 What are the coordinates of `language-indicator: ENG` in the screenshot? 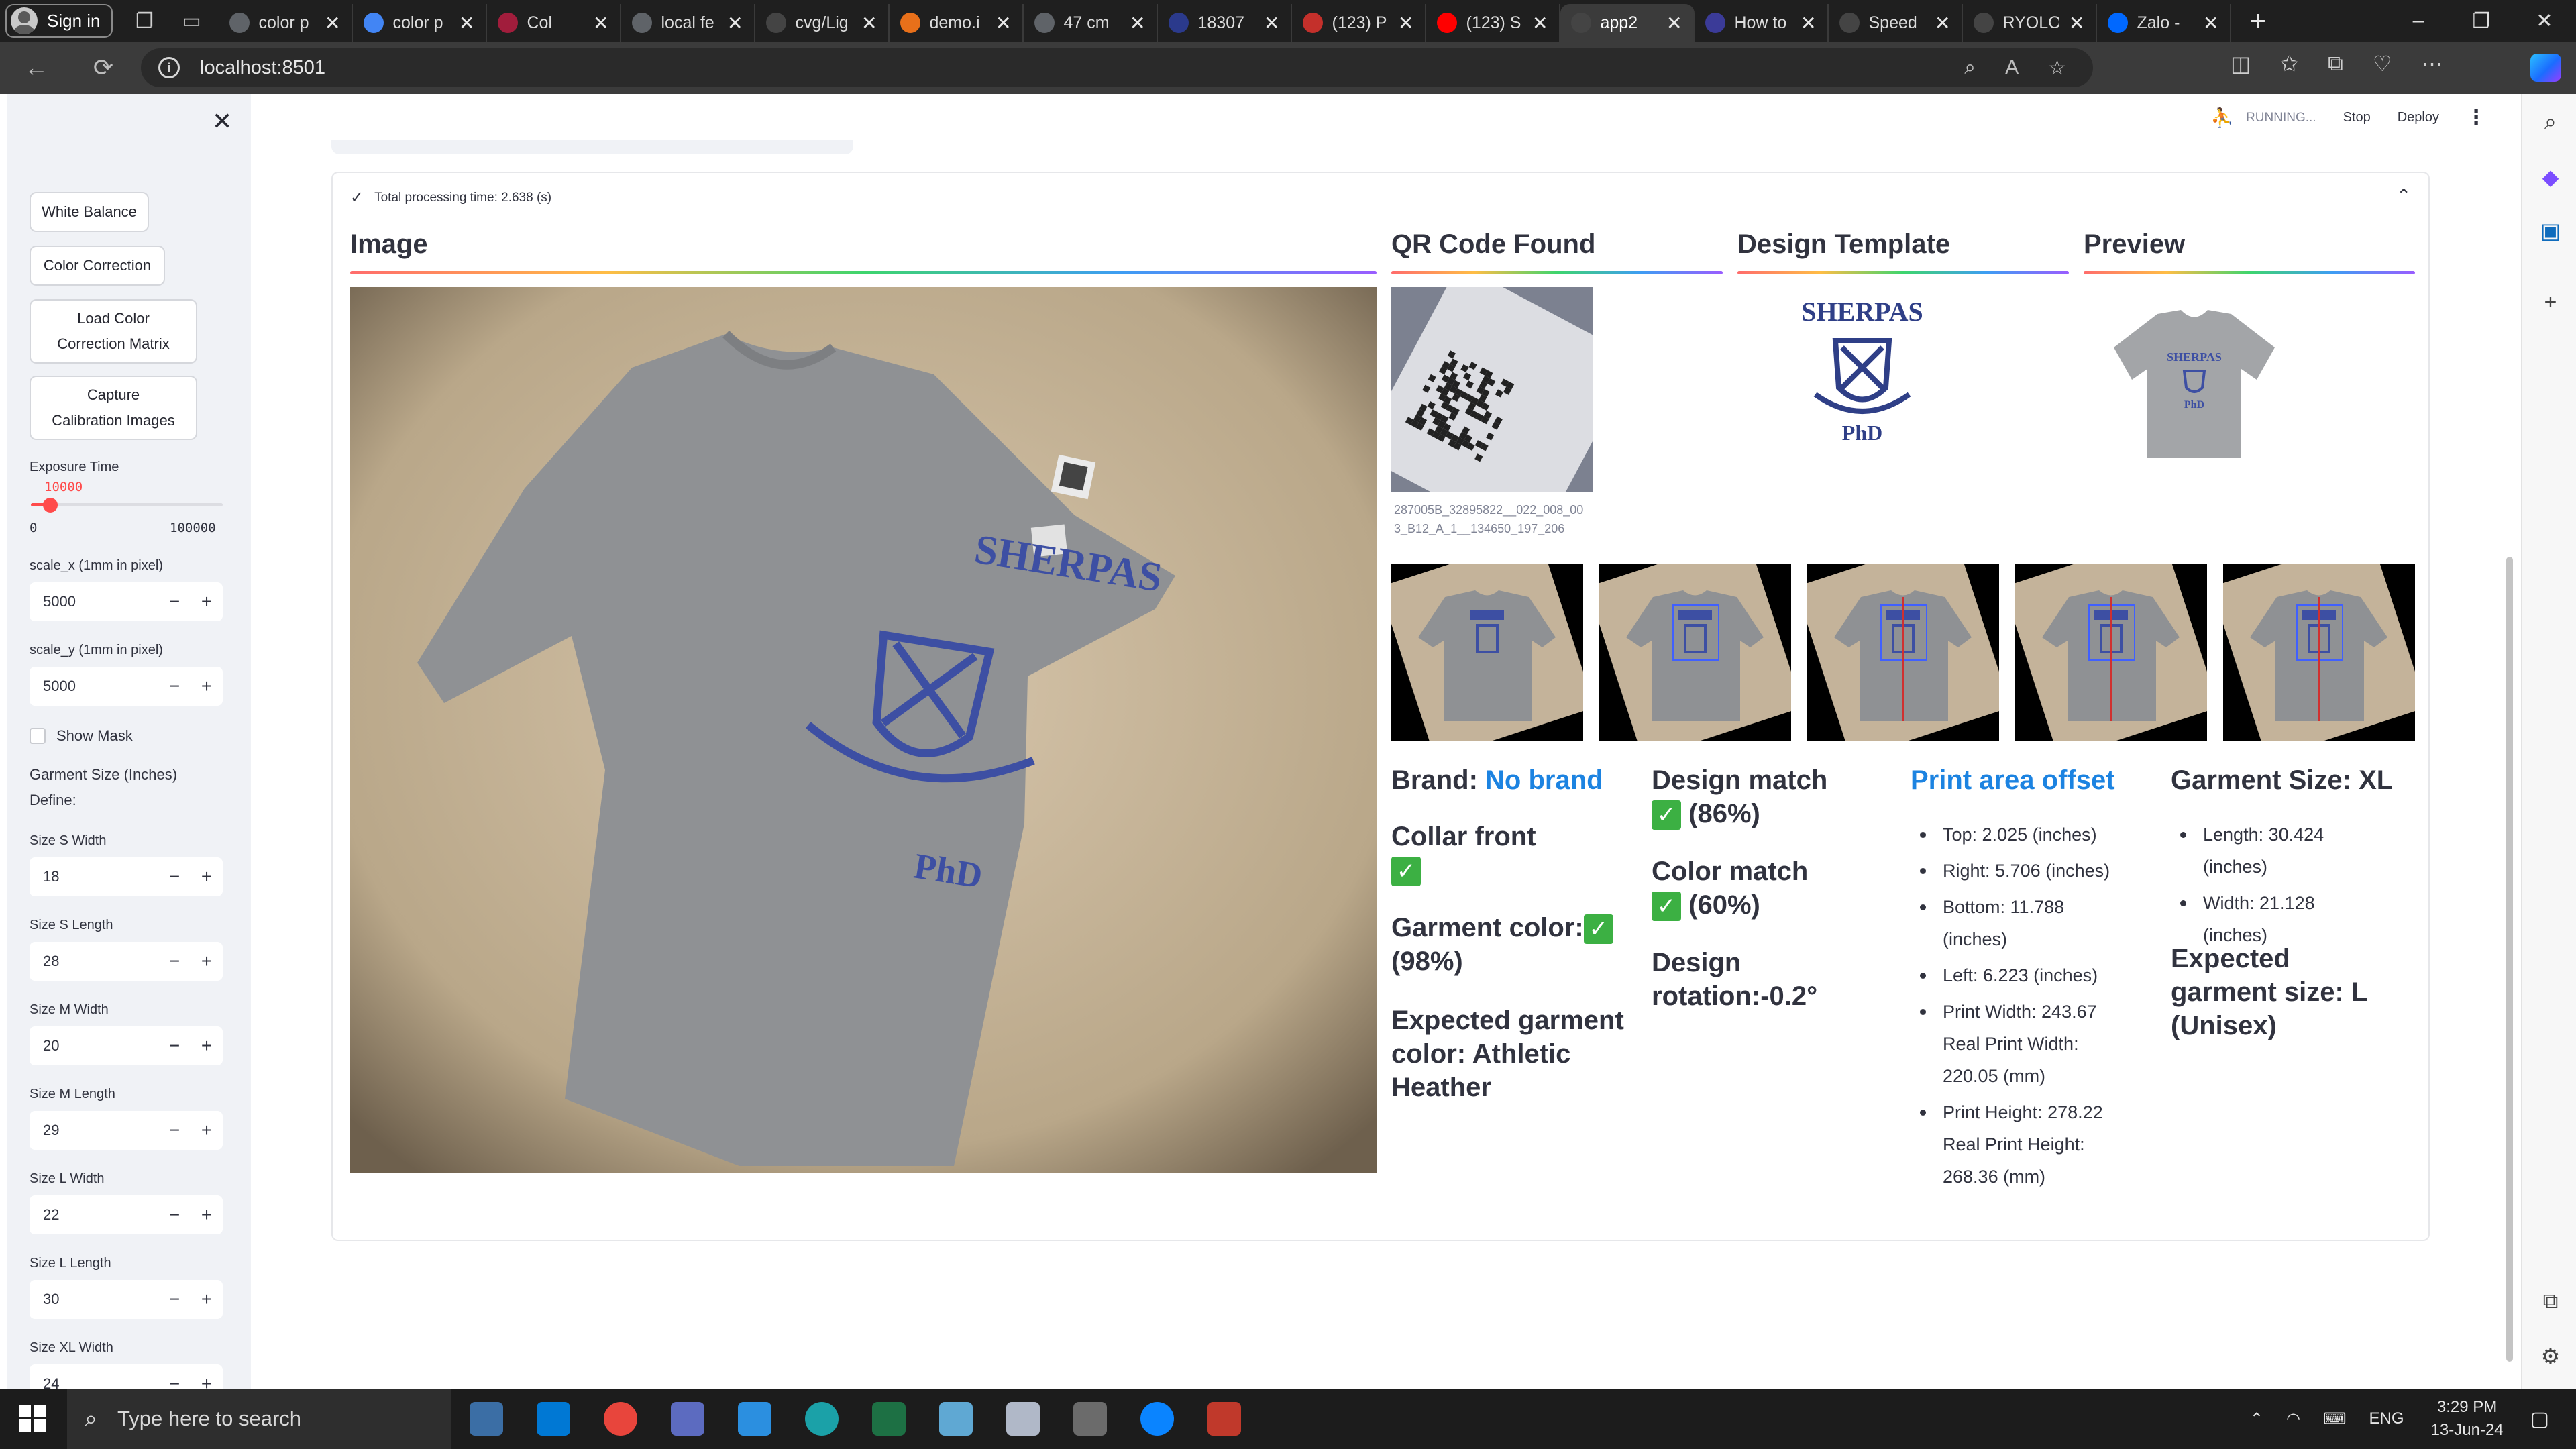 It's located at (2386, 1418).